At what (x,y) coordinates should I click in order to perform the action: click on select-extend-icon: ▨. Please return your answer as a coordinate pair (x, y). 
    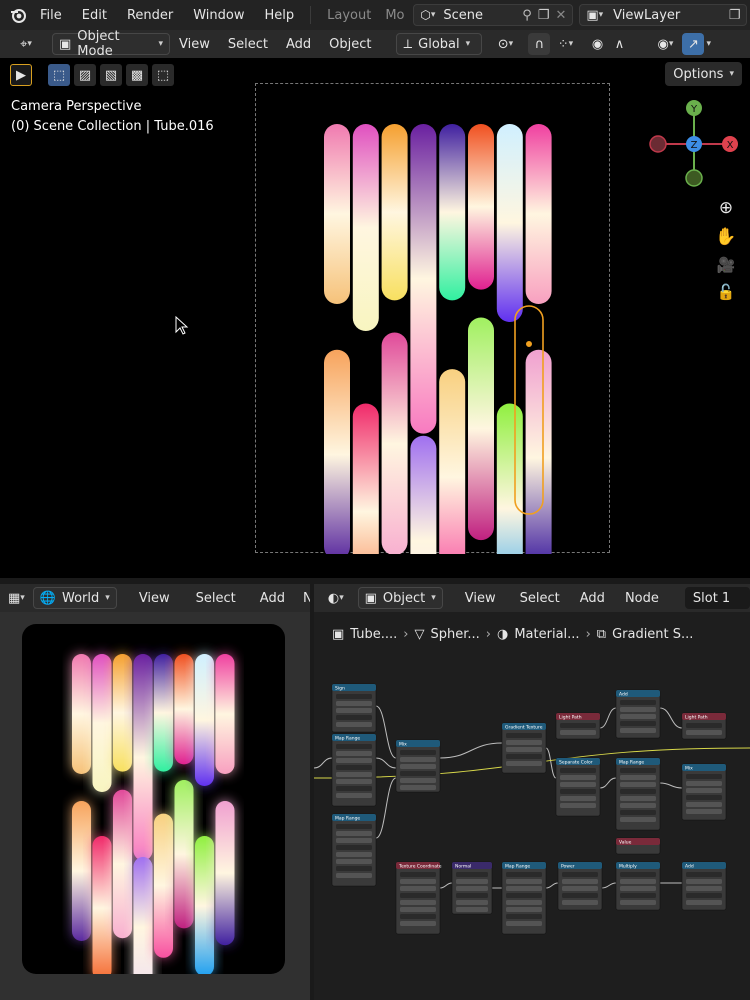
    Looking at the image, I should click on (85, 75).